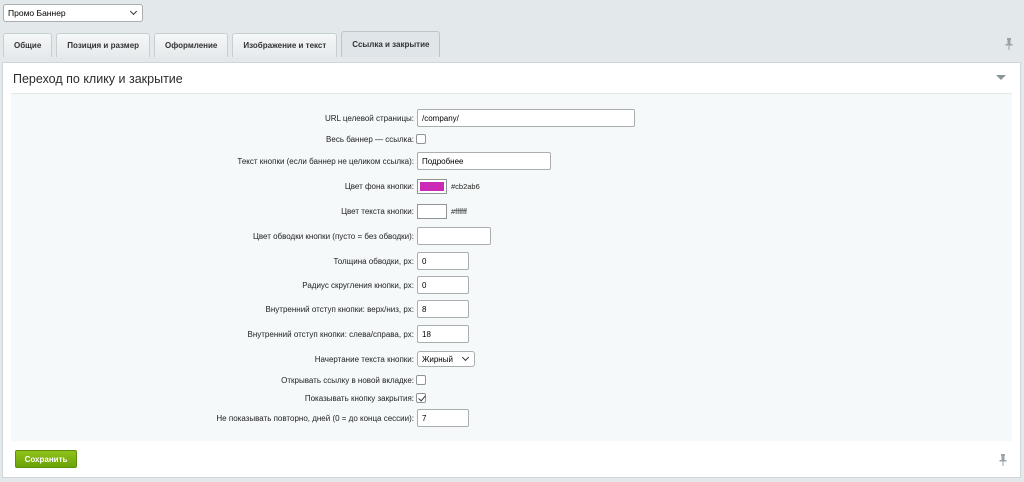 The image size is (1024, 482). I want to click on no-repeat-input: 7, so click(443, 418).